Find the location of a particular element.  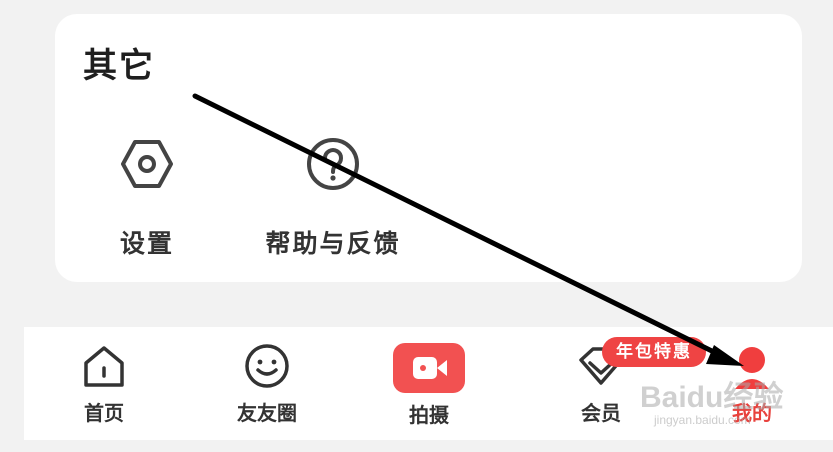

settings-hexagon-icon is located at coordinates (147, 164).